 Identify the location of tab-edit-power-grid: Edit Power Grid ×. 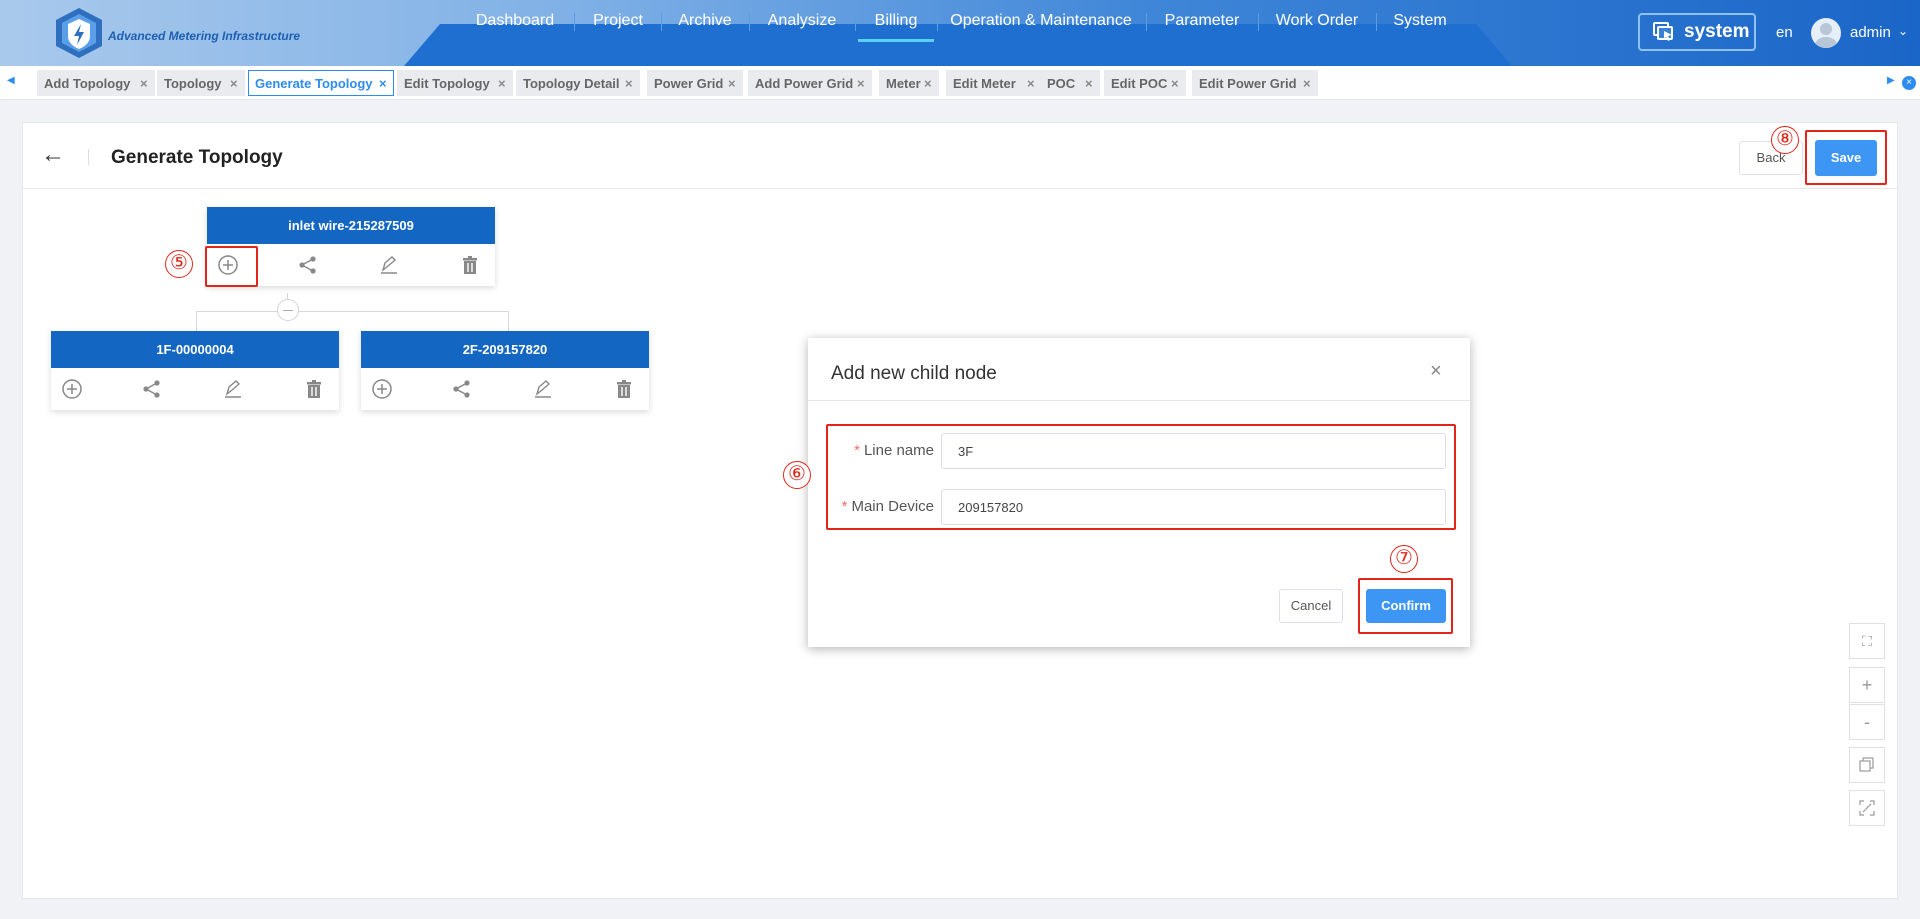
(1255, 83).